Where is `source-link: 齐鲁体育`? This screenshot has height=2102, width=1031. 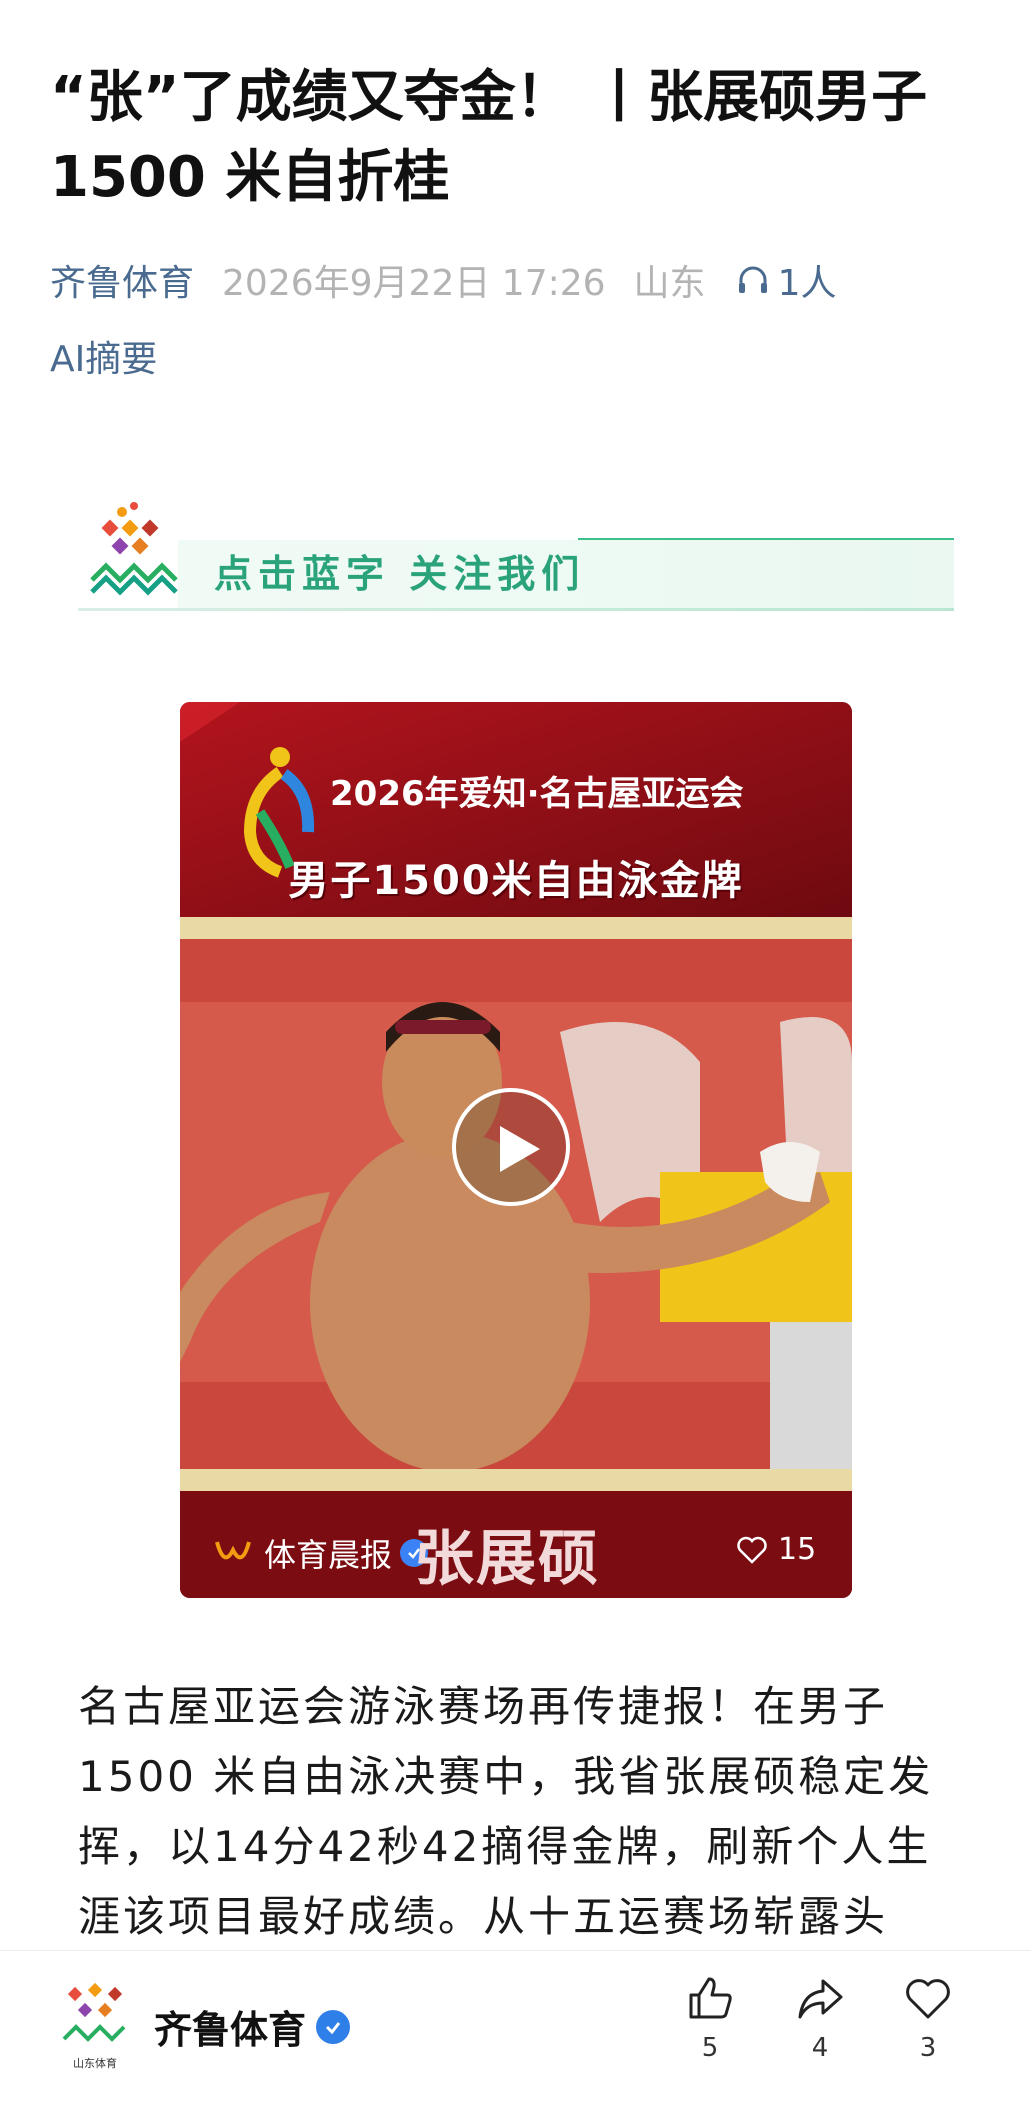
source-link: 齐鲁体育 is located at coordinates (122, 280).